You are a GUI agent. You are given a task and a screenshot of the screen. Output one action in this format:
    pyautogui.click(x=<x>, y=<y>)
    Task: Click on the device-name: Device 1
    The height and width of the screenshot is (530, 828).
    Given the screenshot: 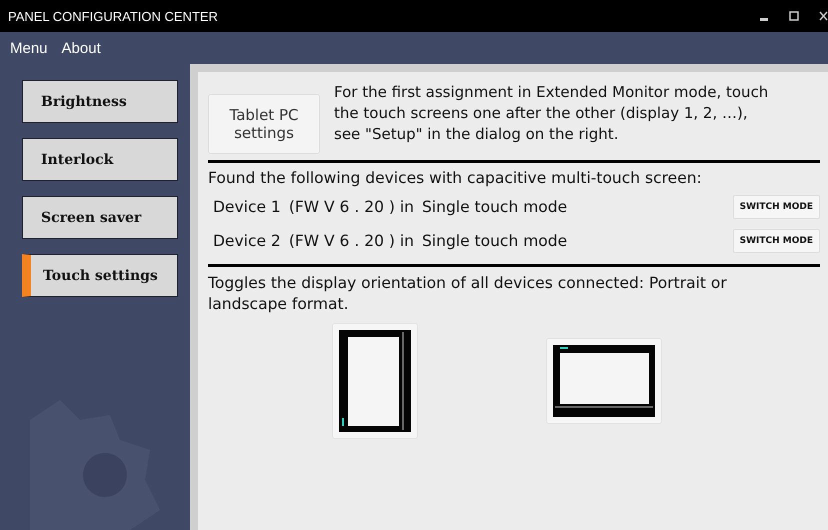 What is the action you would take?
    pyautogui.click(x=247, y=207)
    